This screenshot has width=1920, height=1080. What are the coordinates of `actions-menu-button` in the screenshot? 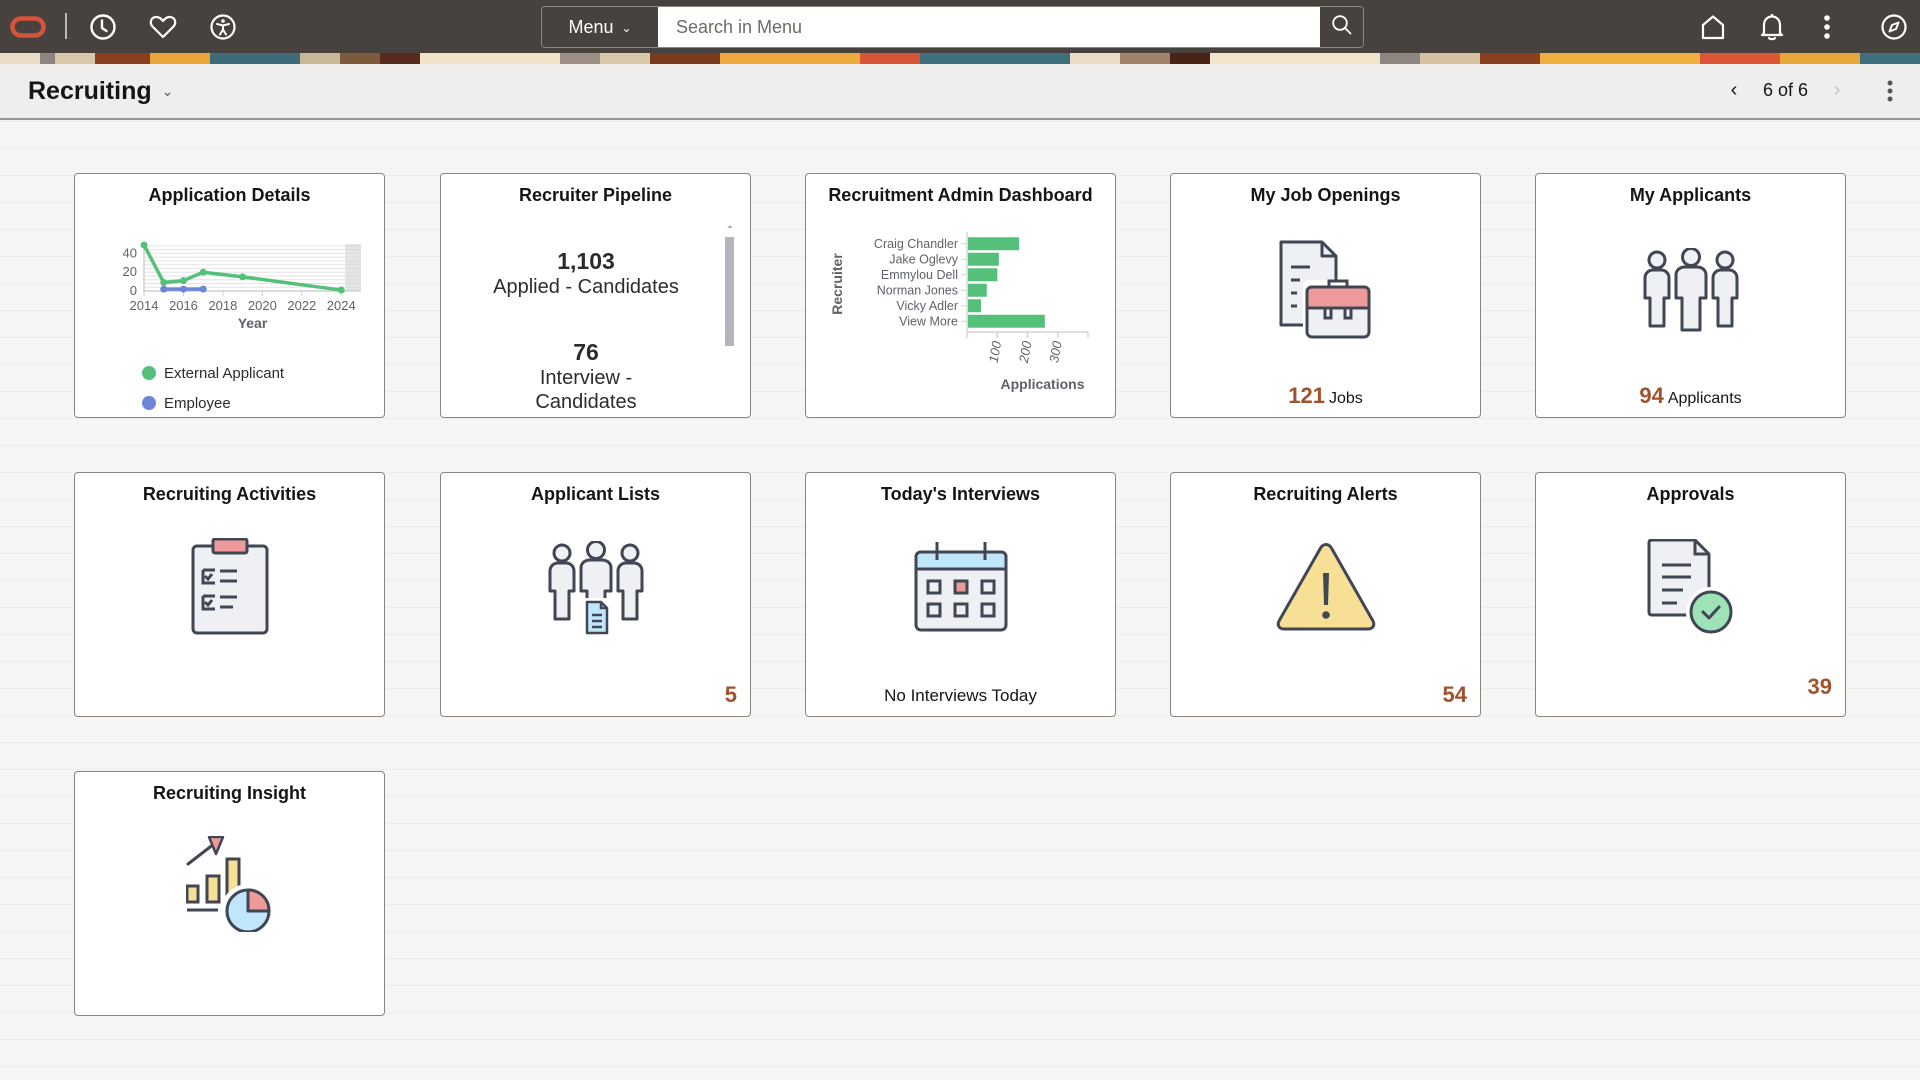 It's located at (1827, 27).